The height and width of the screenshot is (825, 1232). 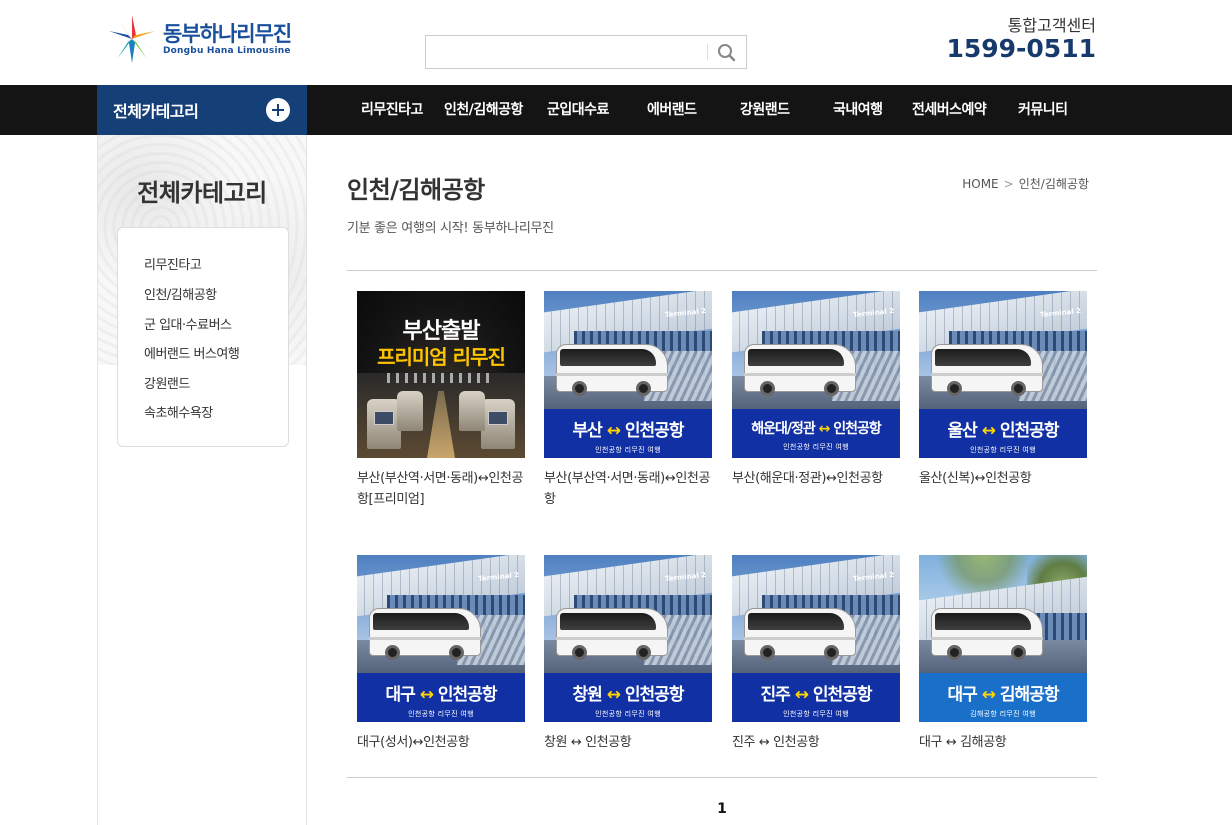 I want to click on logo-text: 동부하나리무진 Dongbu Hana Limousine, so click(x=227, y=39).